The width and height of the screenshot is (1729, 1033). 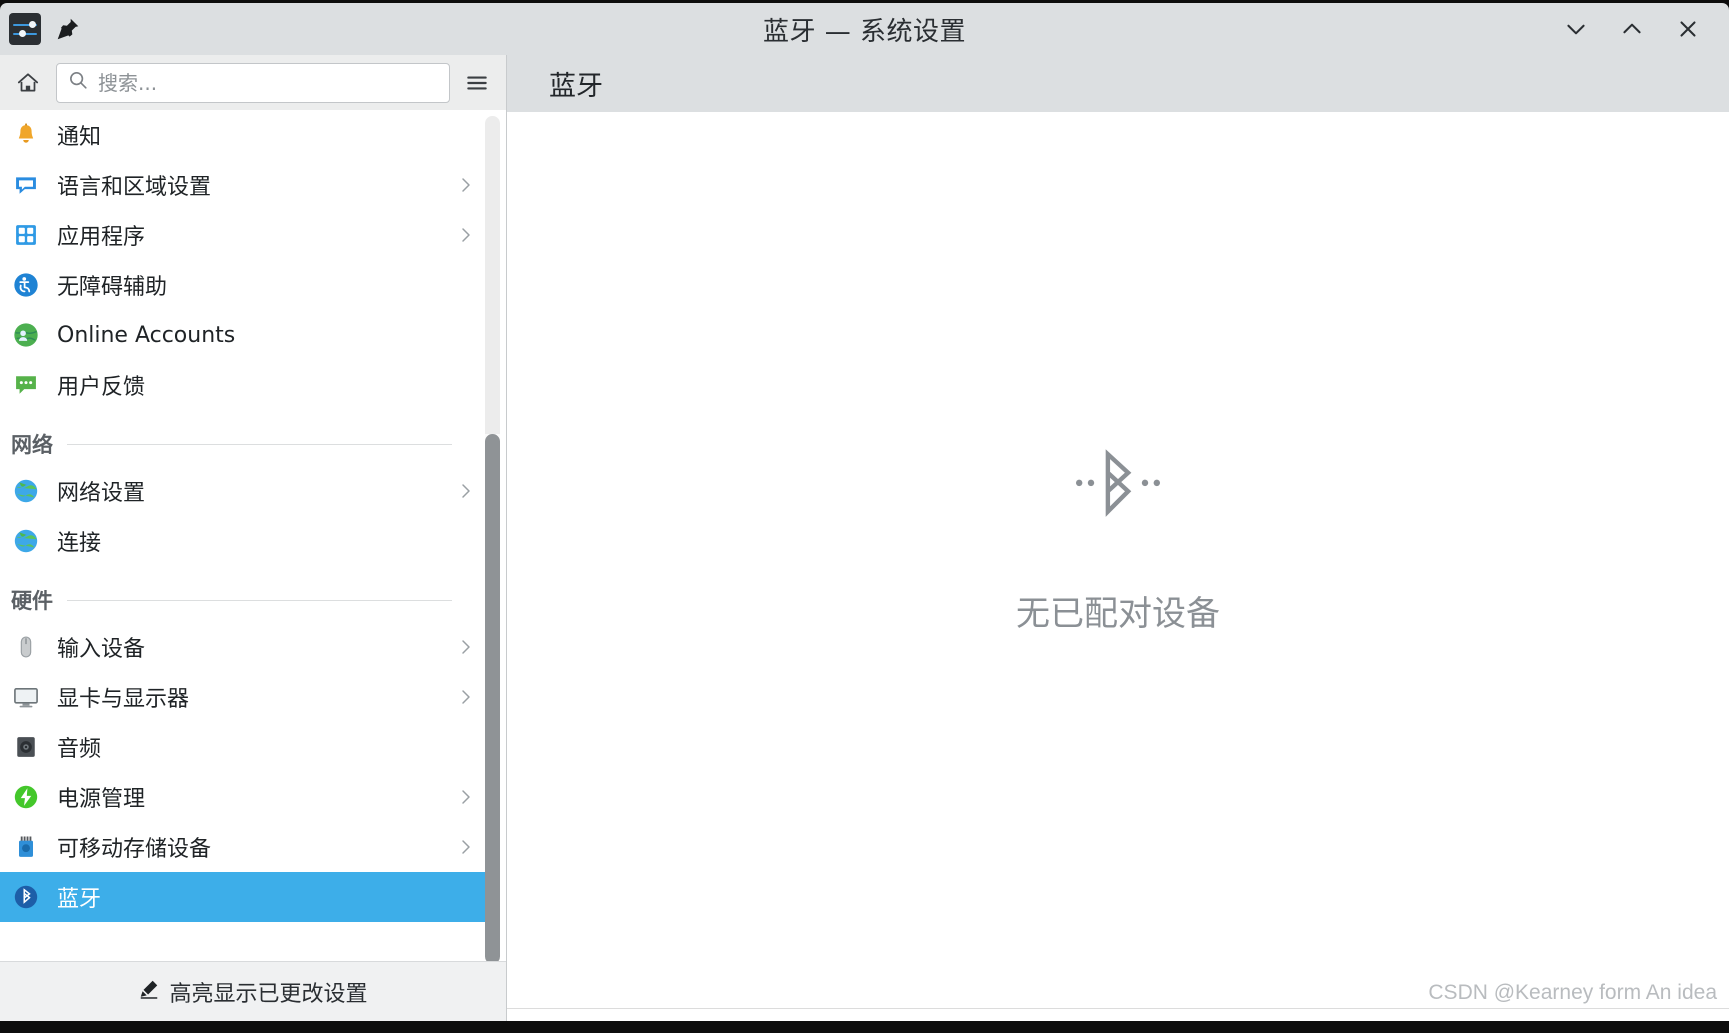 What do you see at coordinates (28, 83) in the screenshot?
I see `home-icon` at bounding box center [28, 83].